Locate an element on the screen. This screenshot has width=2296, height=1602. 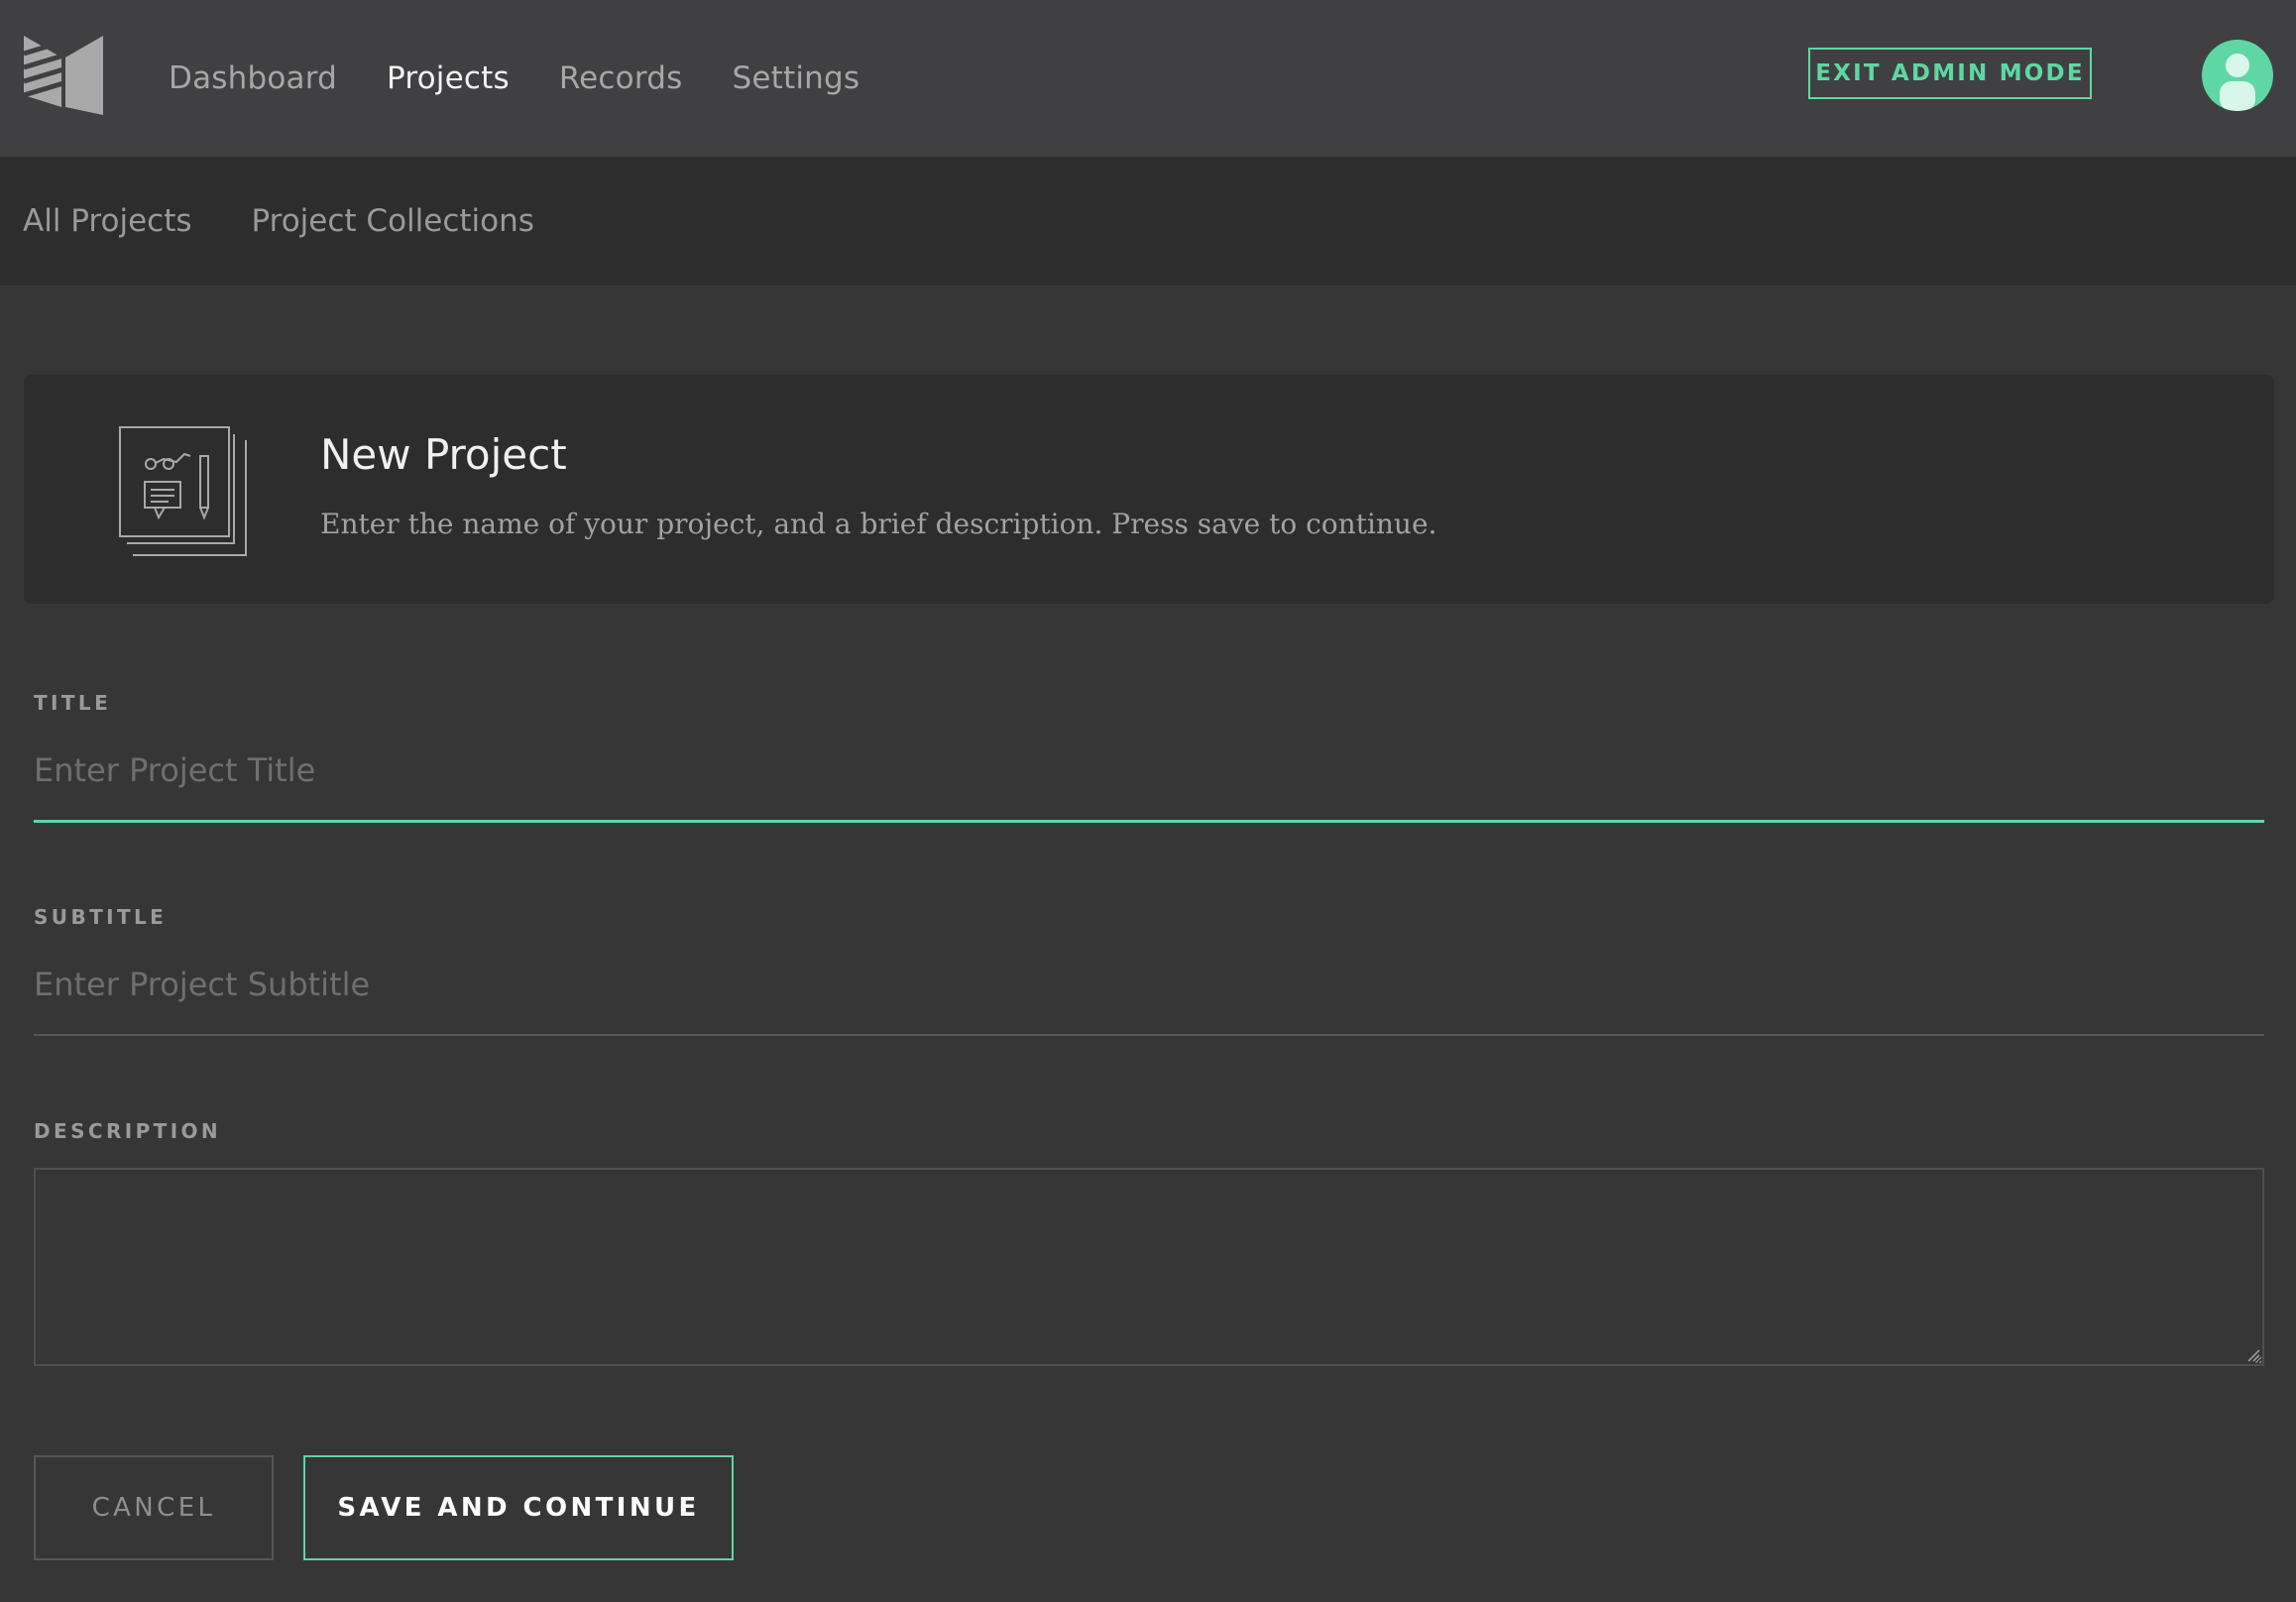
user-avatar-icon is located at coordinates (2237, 75).